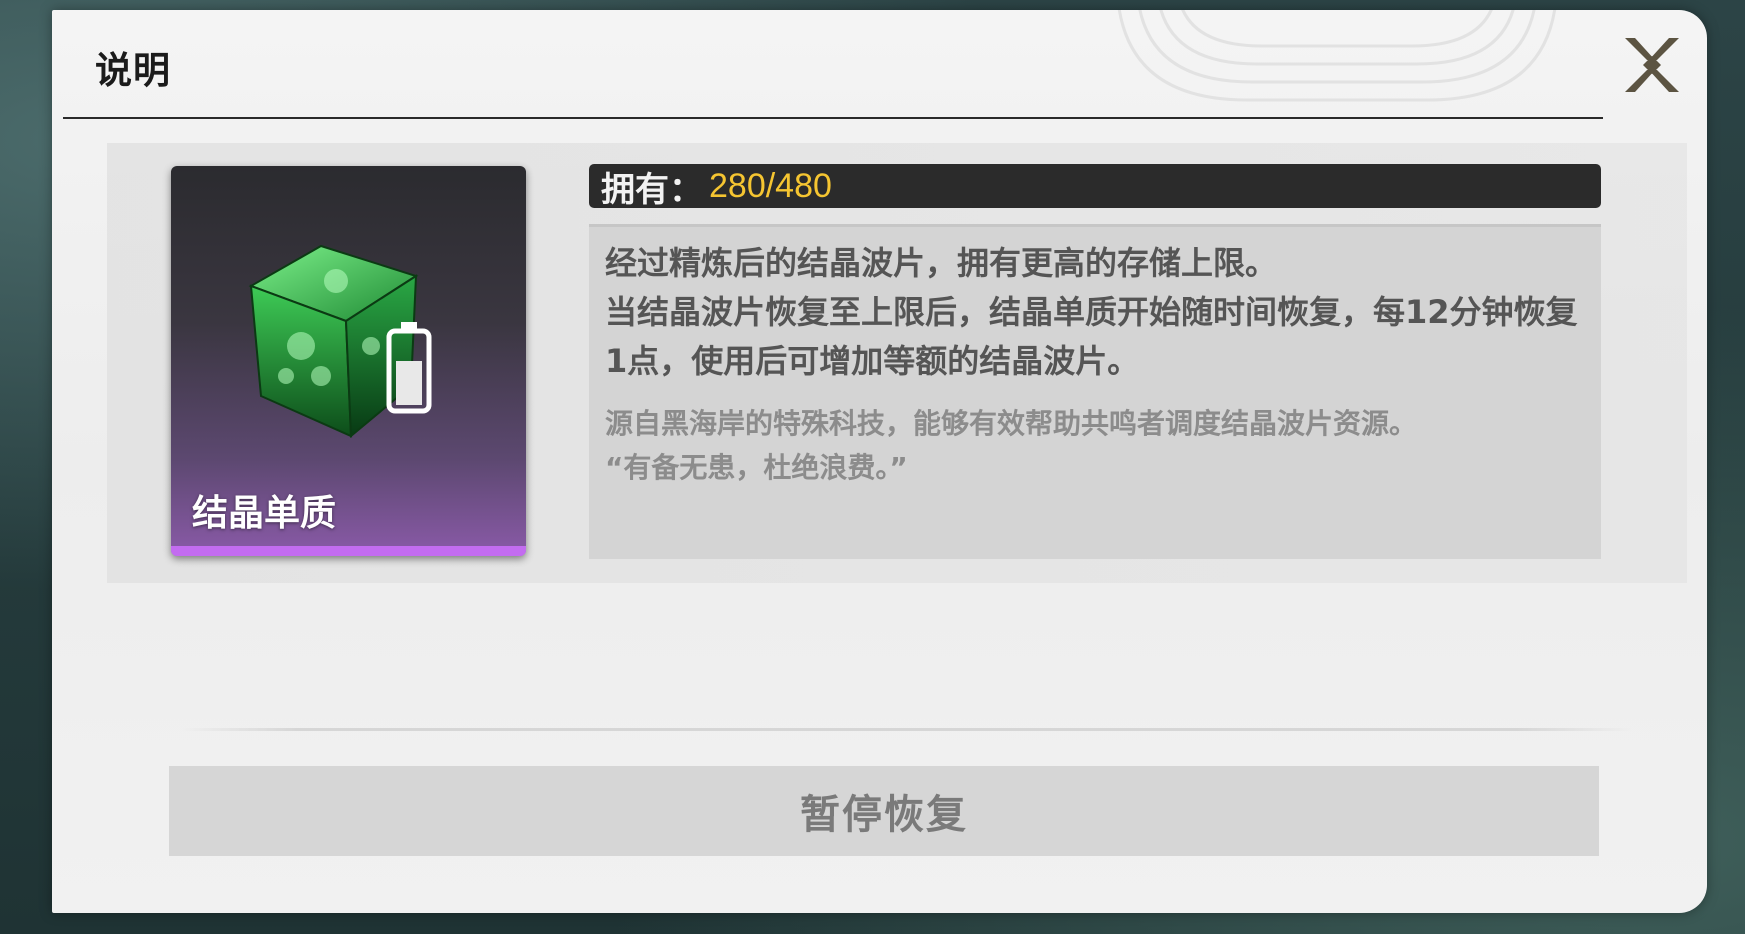 This screenshot has width=1745, height=934. What do you see at coordinates (884, 815) in the screenshot?
I see `pause-recovery-label: 暂停恢复` at bounding box center [884, 815].